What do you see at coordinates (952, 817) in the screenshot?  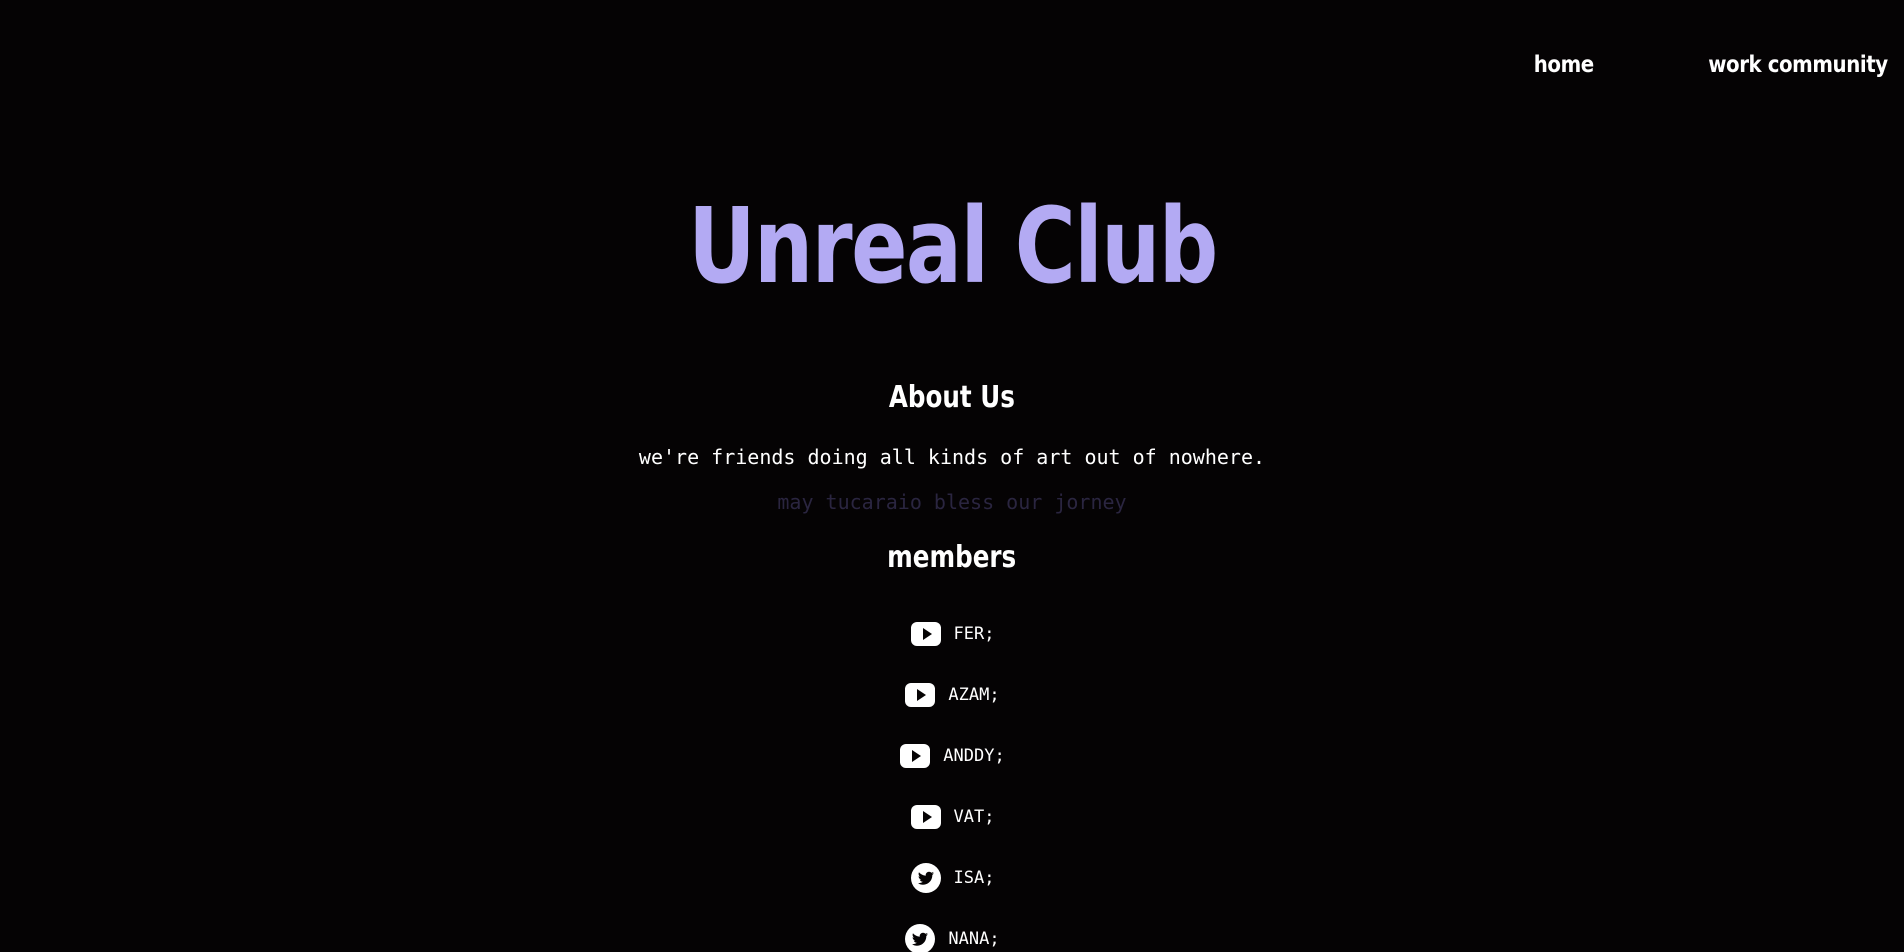 I see `member-link-vat: VAT;` at bounding box center [952, 817].